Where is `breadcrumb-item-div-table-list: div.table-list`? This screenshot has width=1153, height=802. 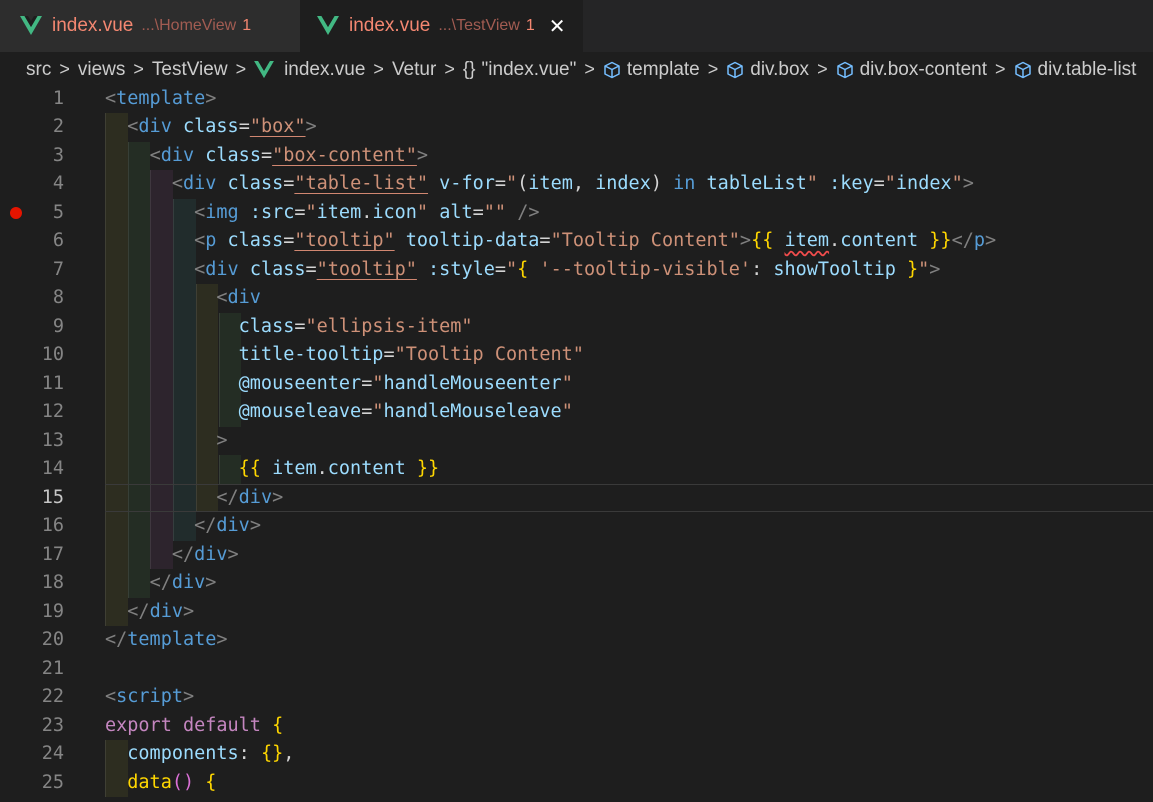
breadcrumb-item-div-table-list: div.table-list is located at coordinates (1075, 69).